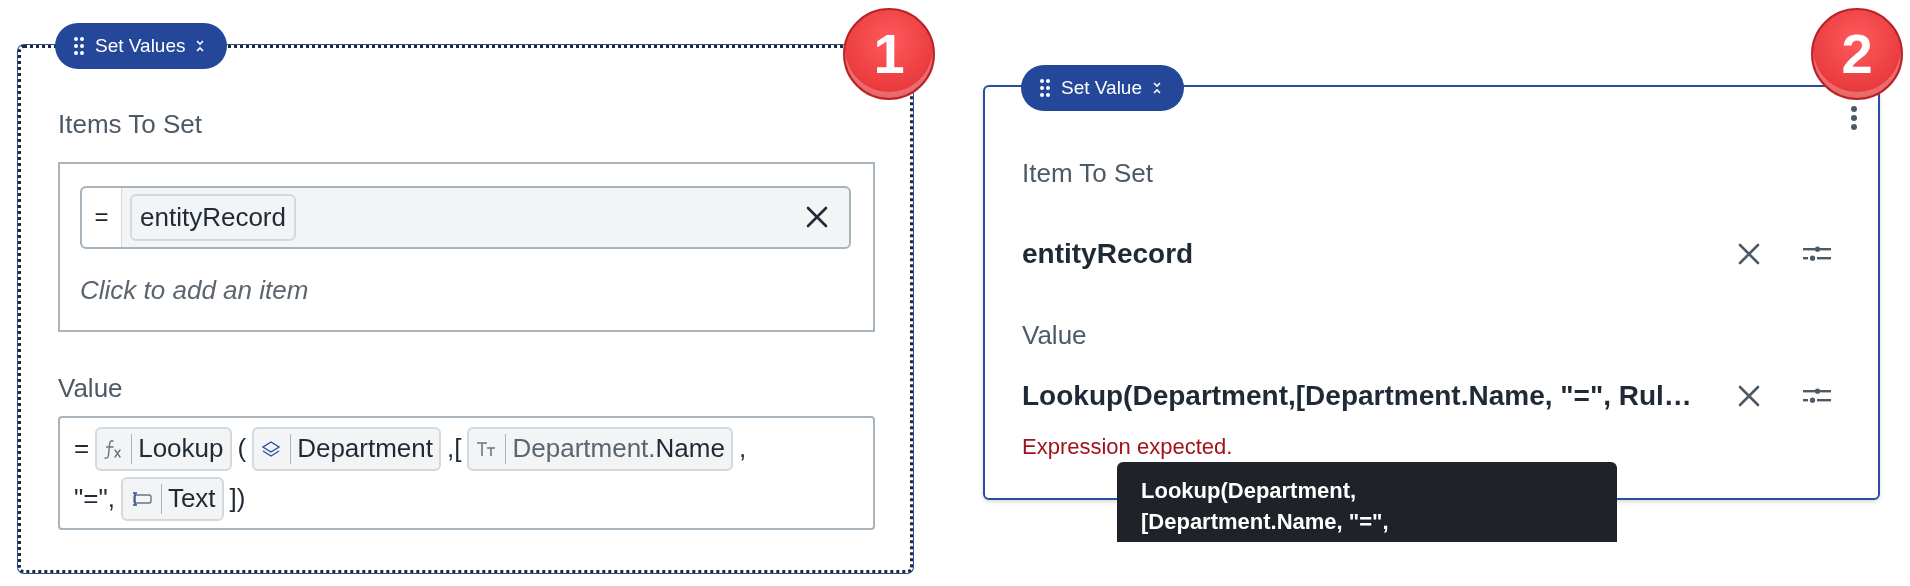 This screenshot has height=586, width=1910. Describe the element at coordinates (131, 124) in the screenshot. I see `field-label: Items To Set` at that location.